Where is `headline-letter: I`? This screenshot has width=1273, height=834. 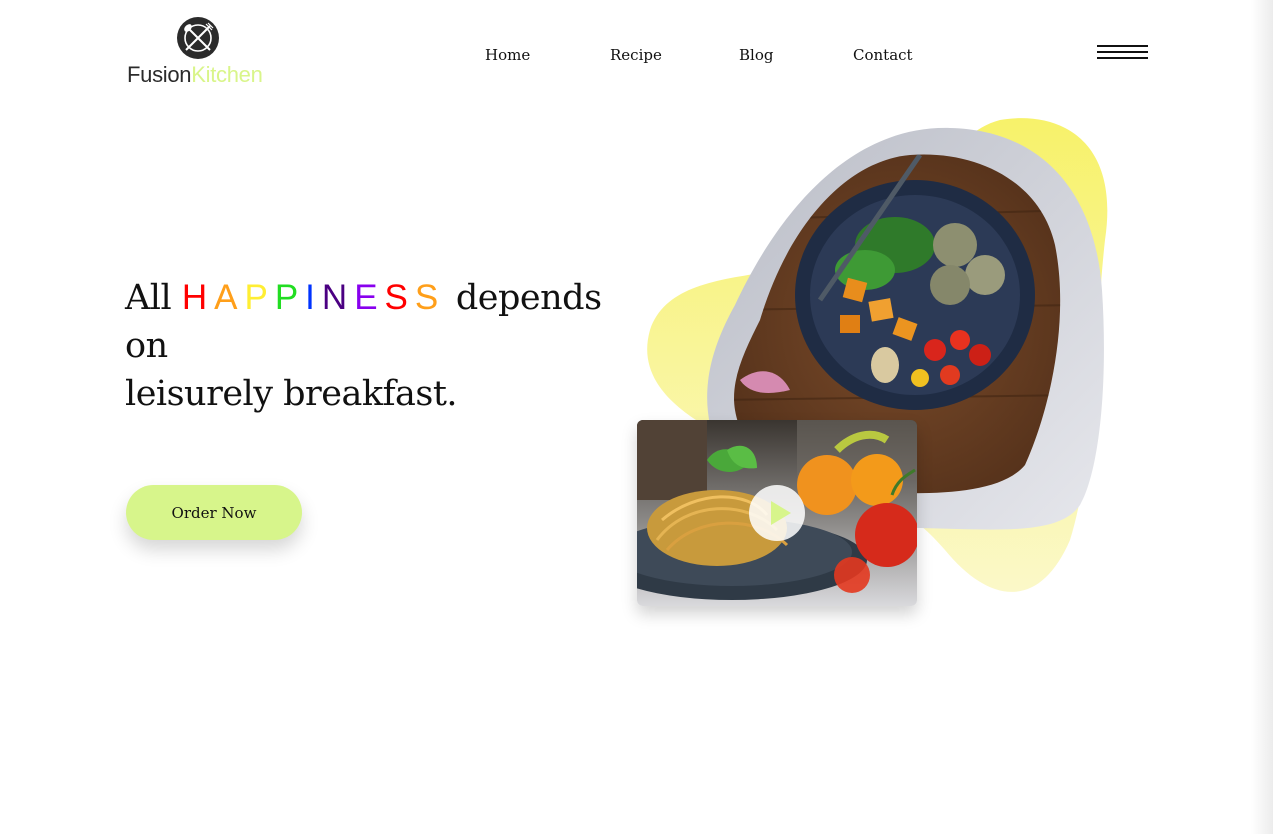
headline-letter: I is located at coordinates (310, 297).